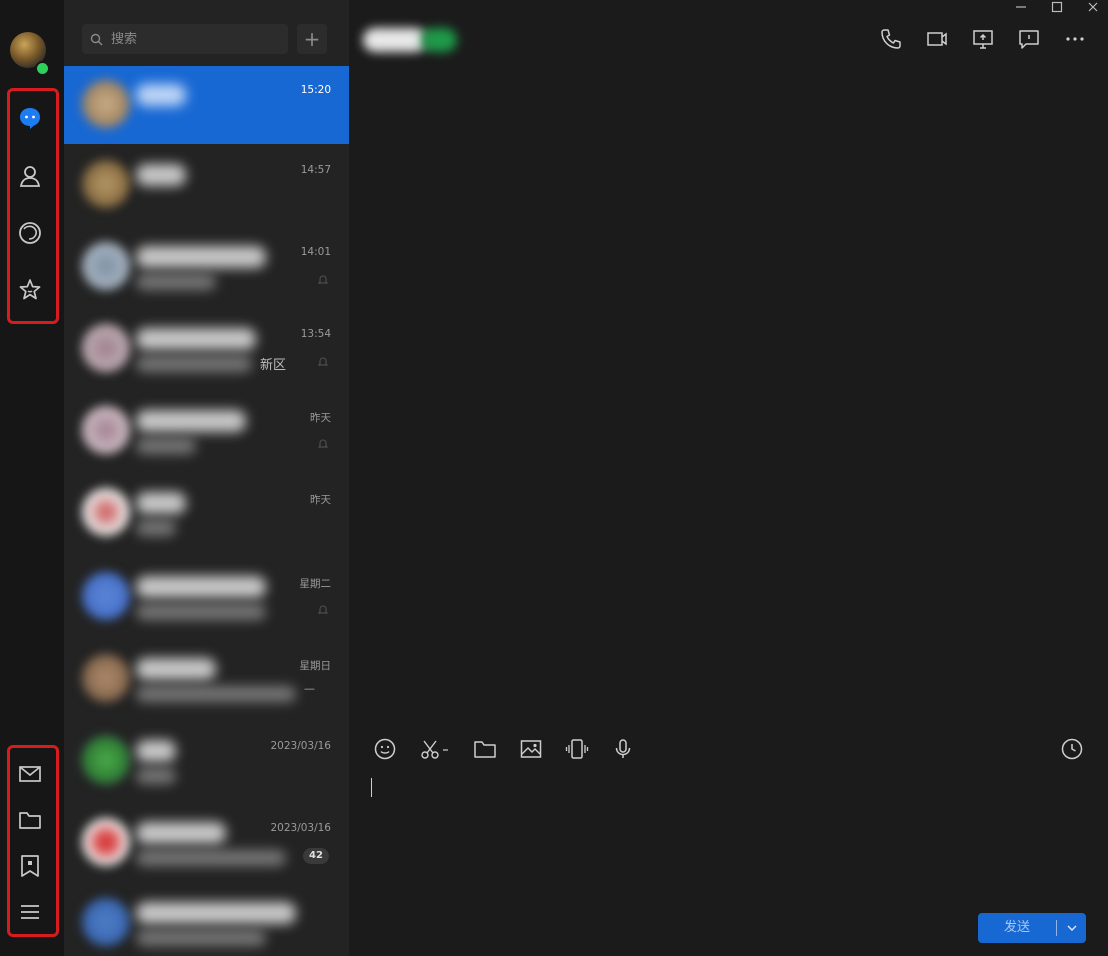 The height and width of the screenshot is (956, 1108). I want to click on video-call-button, so click(937, 39).